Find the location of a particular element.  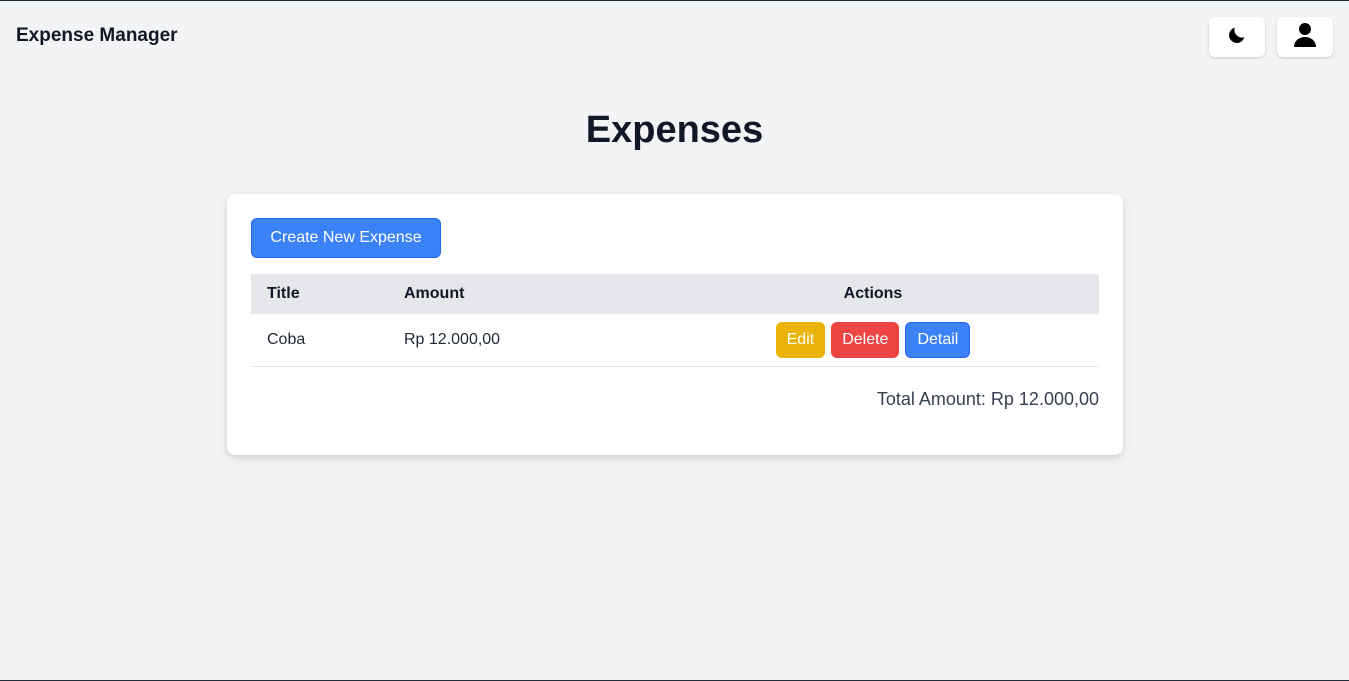

moon-icon is located at coordinates (1237, 37).